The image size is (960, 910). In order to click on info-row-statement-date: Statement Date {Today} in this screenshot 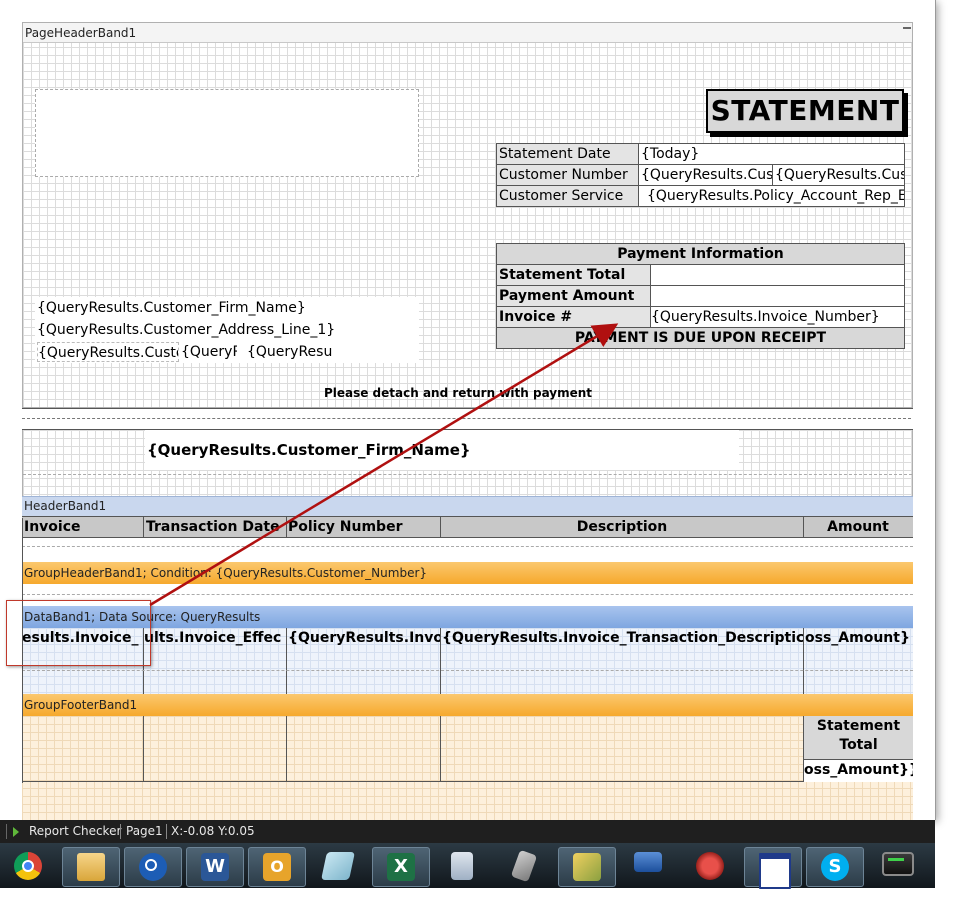, I will do `click(700, 154)`.